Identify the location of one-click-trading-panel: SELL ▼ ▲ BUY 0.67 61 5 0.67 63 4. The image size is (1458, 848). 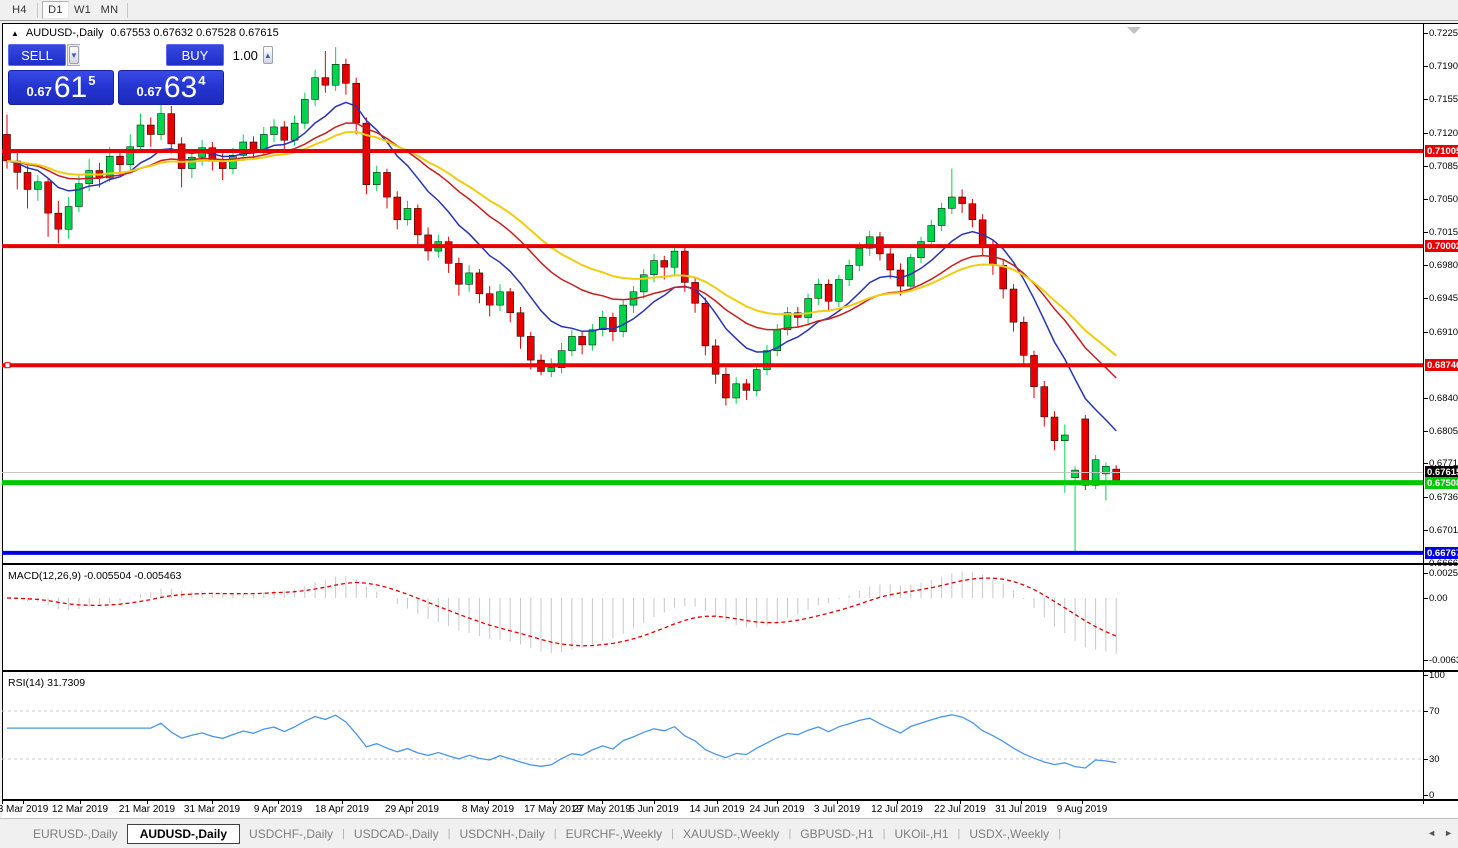
(140, 75).